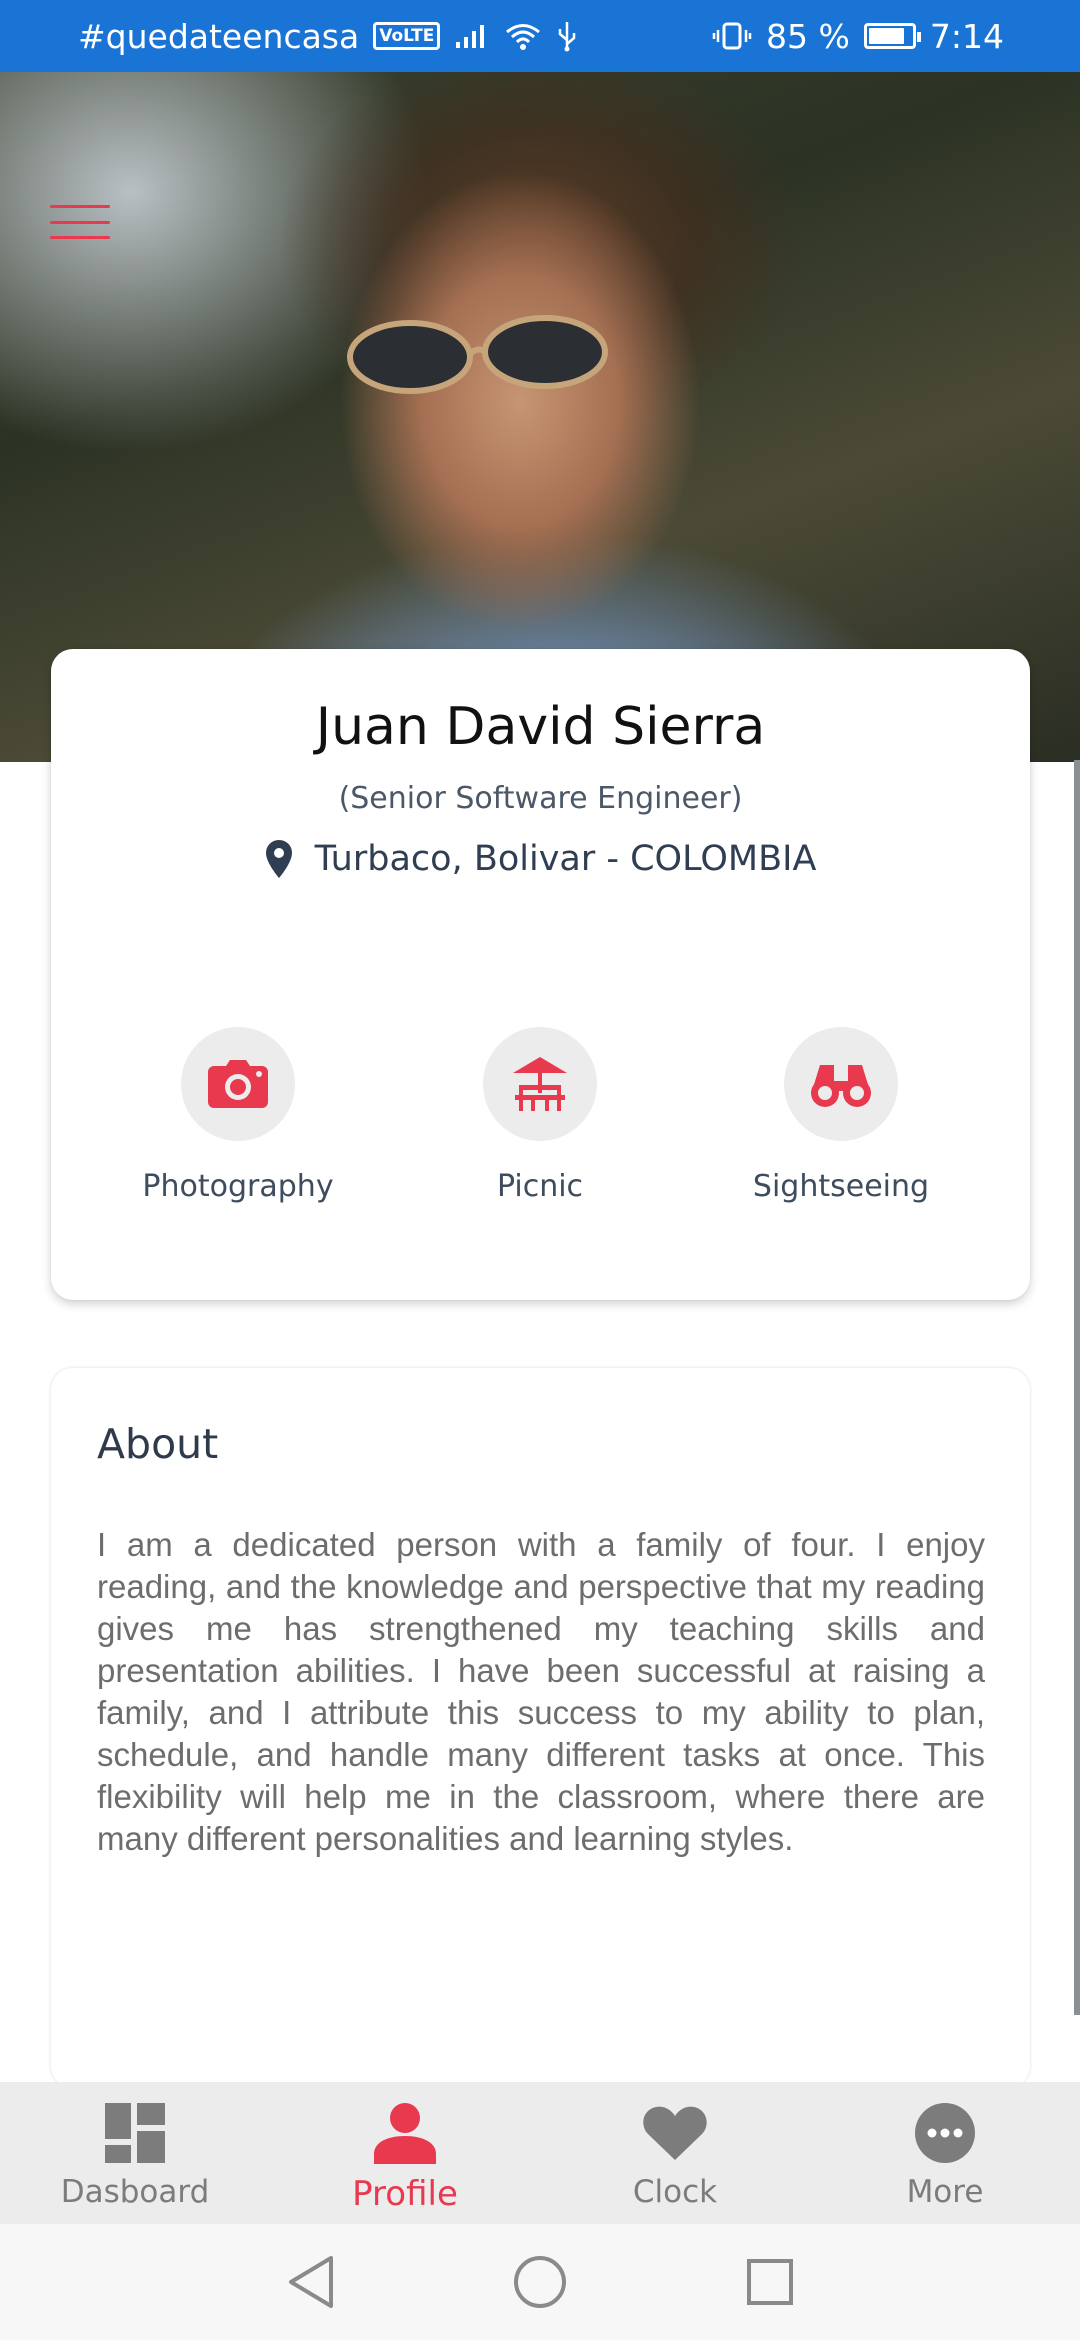 This screenshot has width=1080, height=2340. I want to click on signal-icon, so click(470, 36).